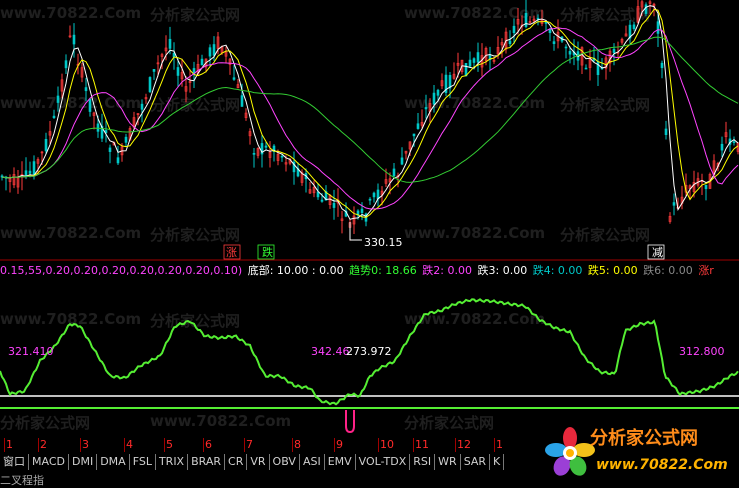  What do you see at coordinates (258, 462) in the screenshot?
I see `tab-vr: VR` at bounding box center [258, 462].